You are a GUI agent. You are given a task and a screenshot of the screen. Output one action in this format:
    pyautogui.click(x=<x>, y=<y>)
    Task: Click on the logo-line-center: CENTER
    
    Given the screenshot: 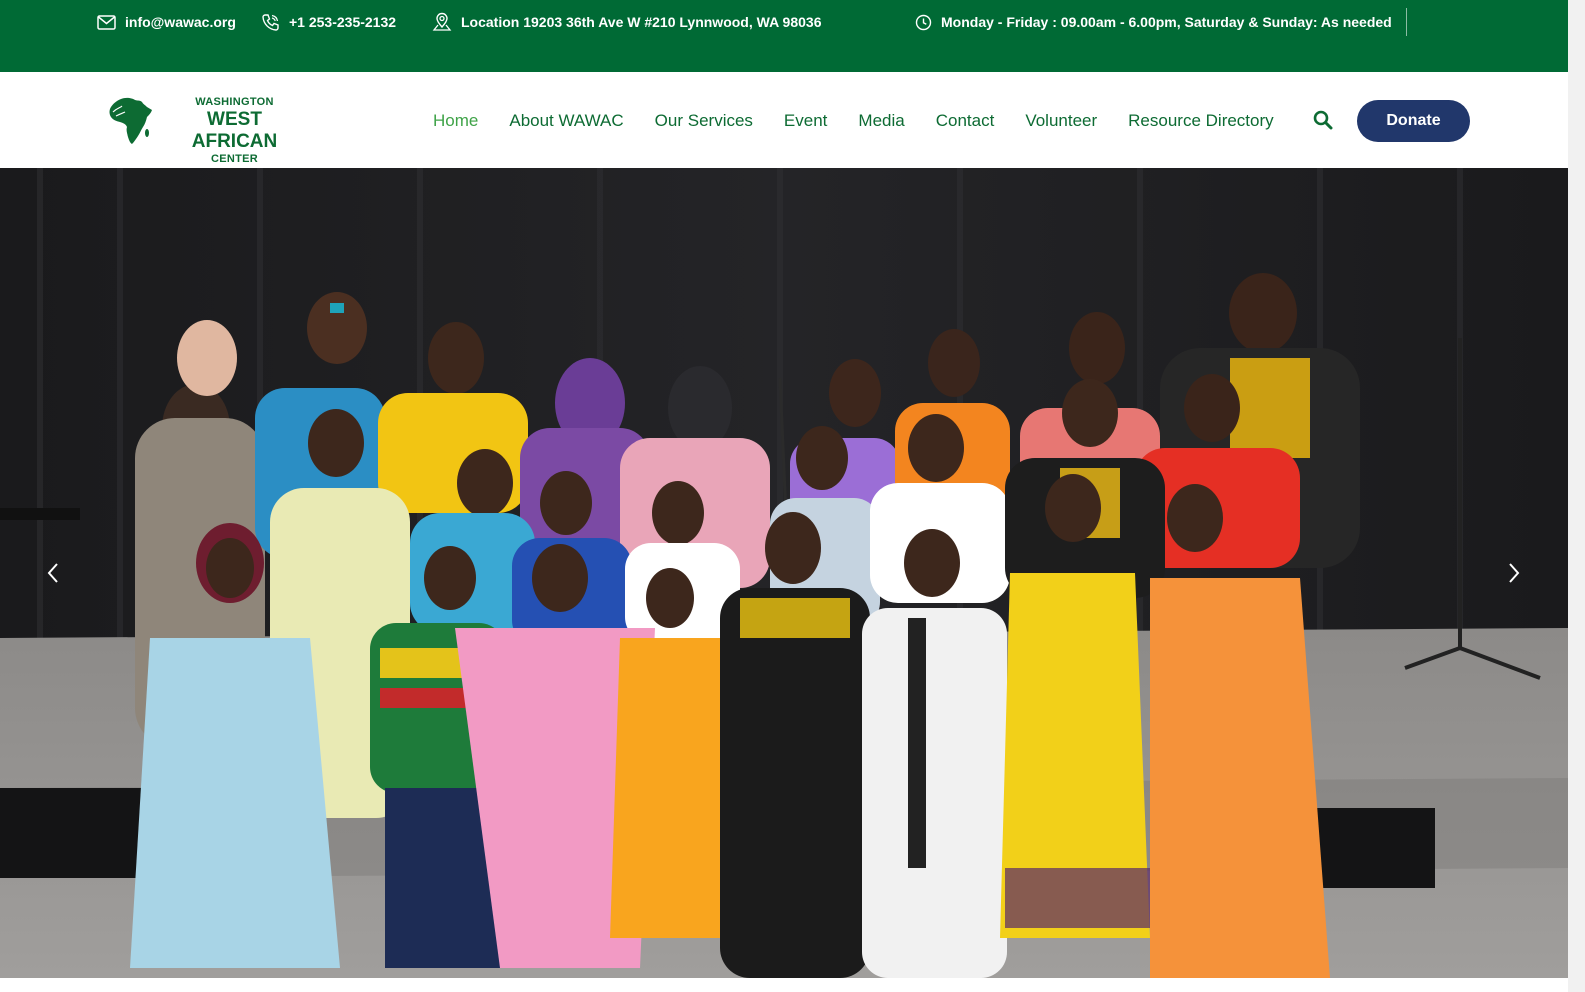 What is the action you would take?
    pyautogui.click(x=234, y=159)
    